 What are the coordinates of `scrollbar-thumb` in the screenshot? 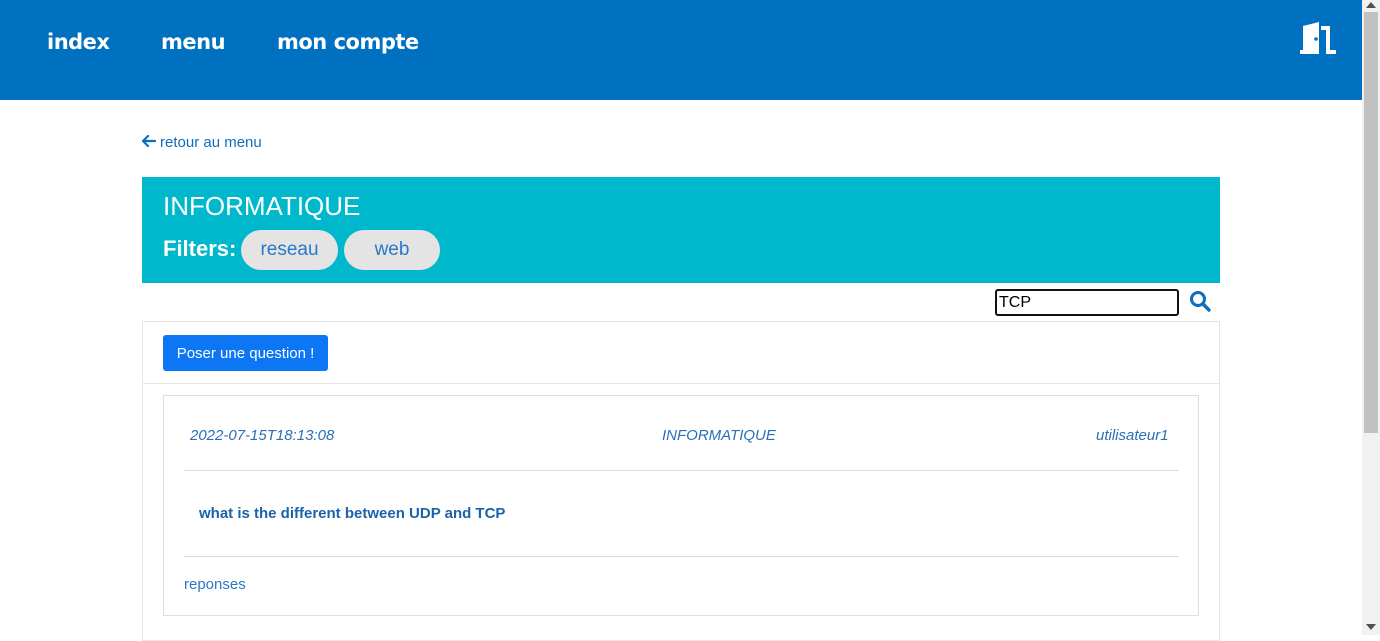 It's located at (1371, 222).